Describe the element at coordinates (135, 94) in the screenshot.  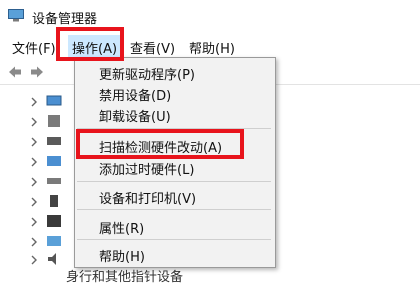
I see `menu-item-disable-device: 禁用设备(D)` at that location.